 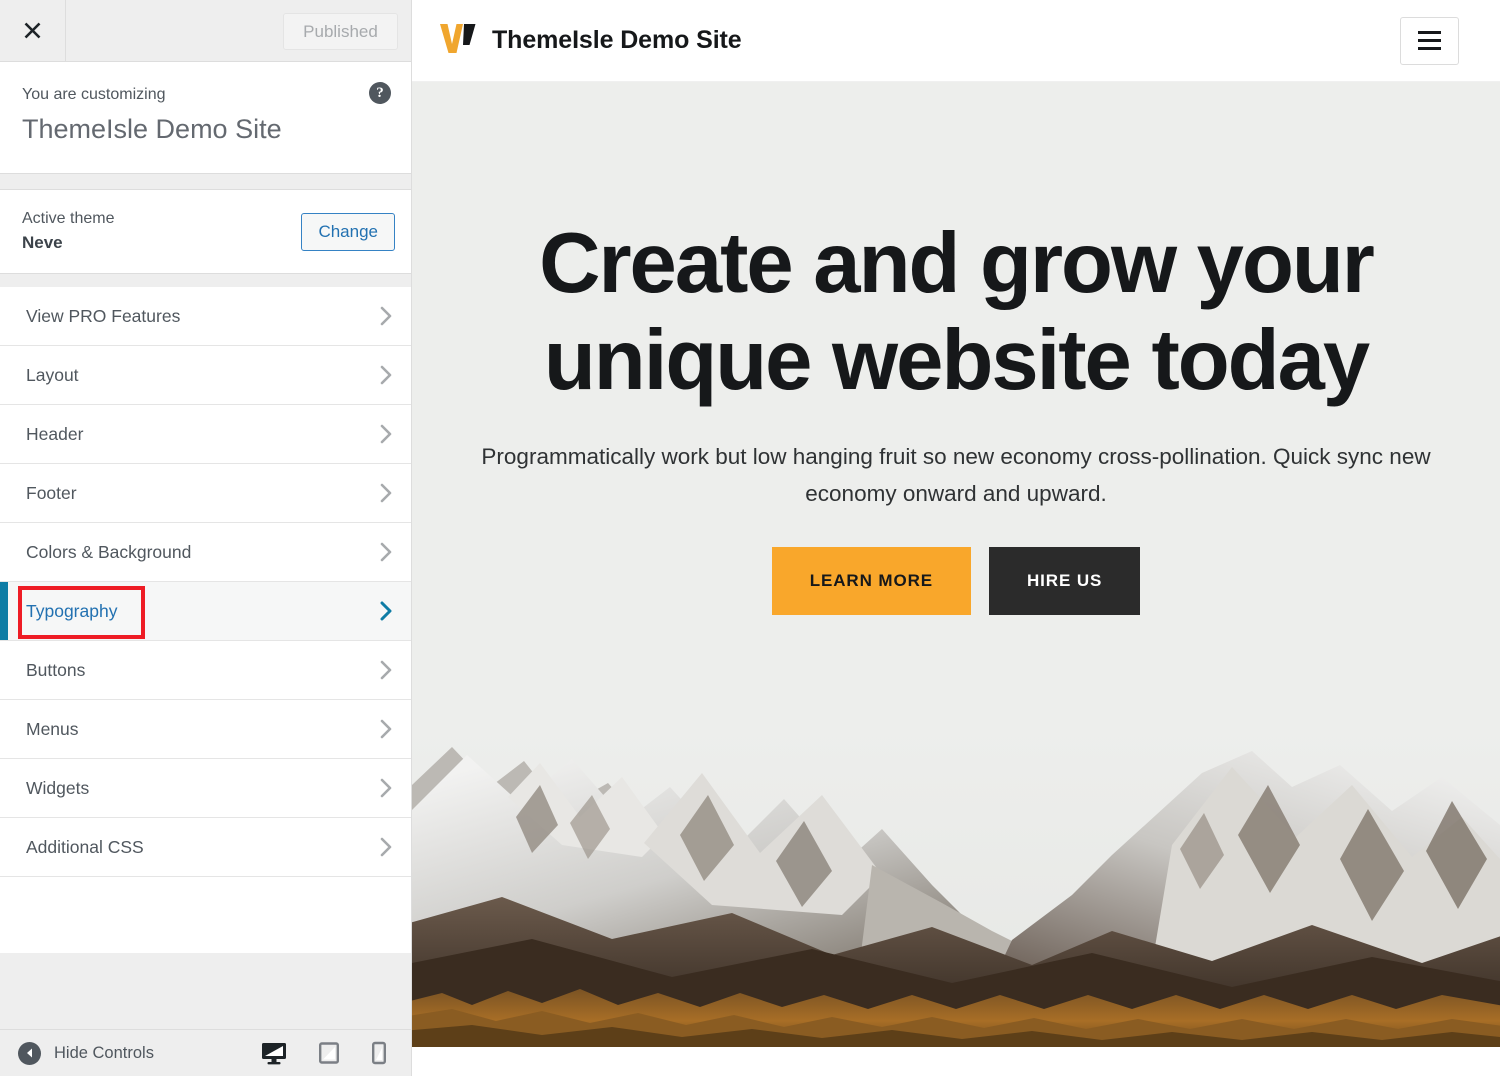 I want to click on desktop-preview-icon, so click(x=274, y=1053).